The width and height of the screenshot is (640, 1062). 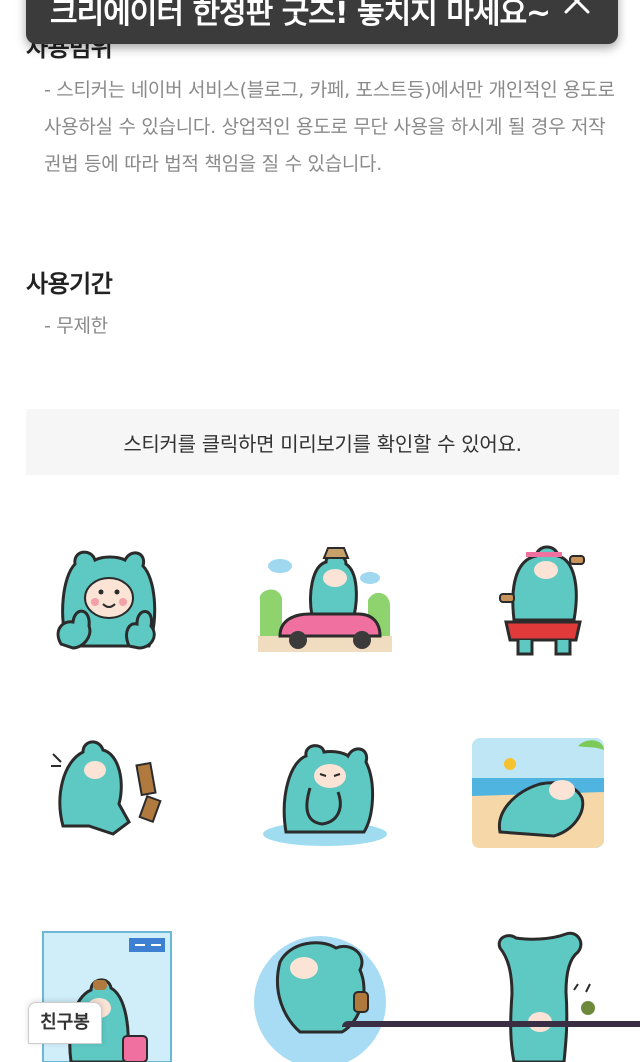 What do you see at coordinates (577, 9) in the screenshot?
I see `close-icon` at bounding box center [577, 9].